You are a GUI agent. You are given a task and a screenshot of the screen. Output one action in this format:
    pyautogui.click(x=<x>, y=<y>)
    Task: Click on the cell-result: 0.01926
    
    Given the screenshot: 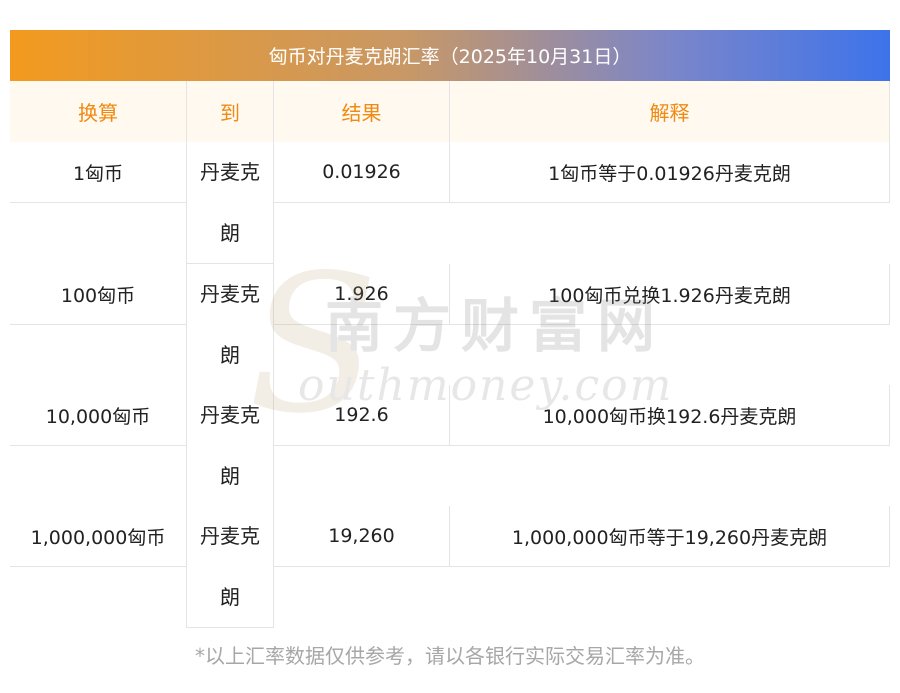 What is the action you would take?
    pyautogui.click(x=362, y=172)
    